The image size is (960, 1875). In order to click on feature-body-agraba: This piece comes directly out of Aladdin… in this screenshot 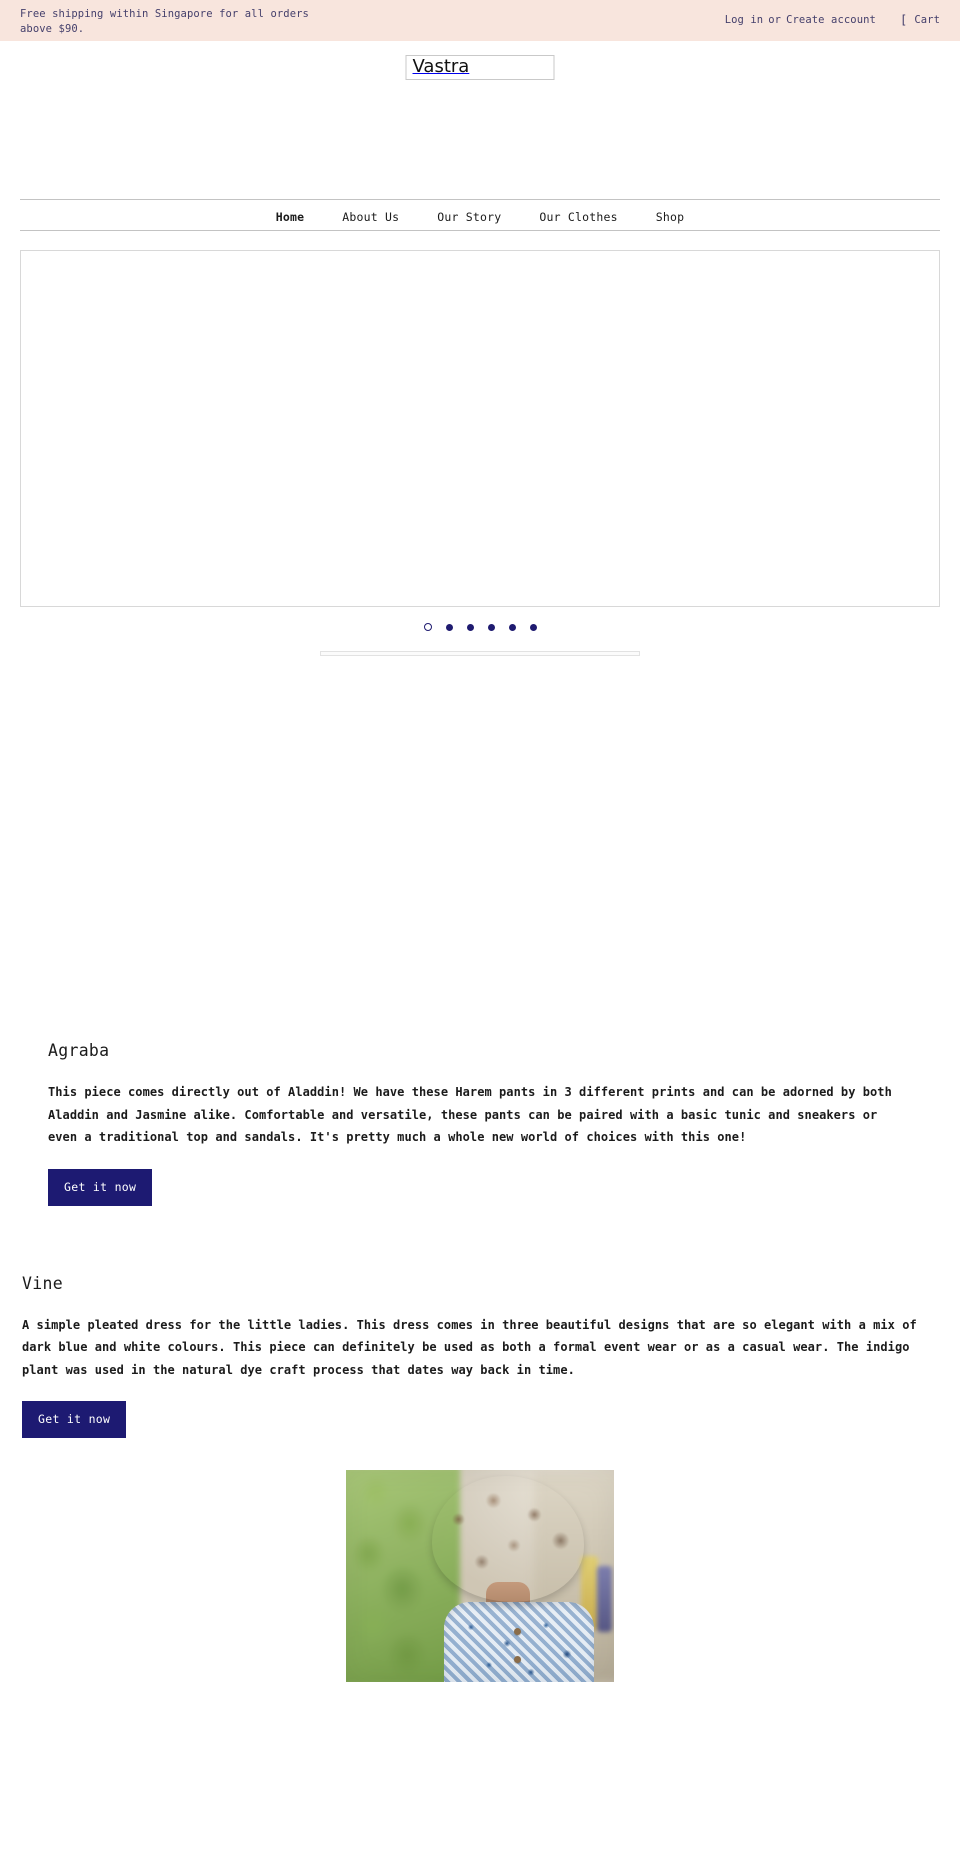, I will do `click(470, 1114)`.